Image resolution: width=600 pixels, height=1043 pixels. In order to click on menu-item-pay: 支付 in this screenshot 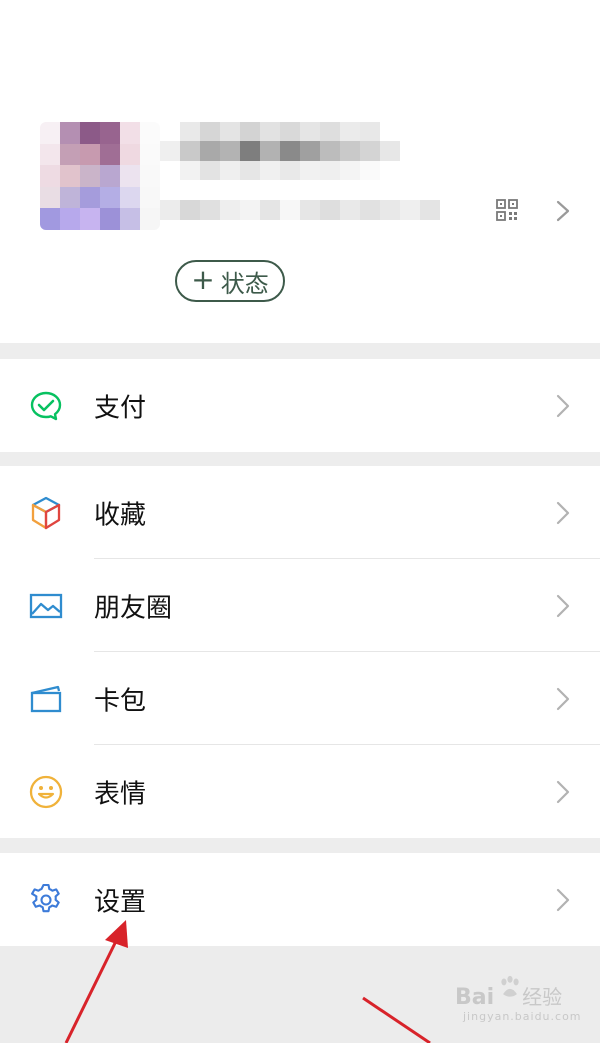, I will do `click(300, 405)`.